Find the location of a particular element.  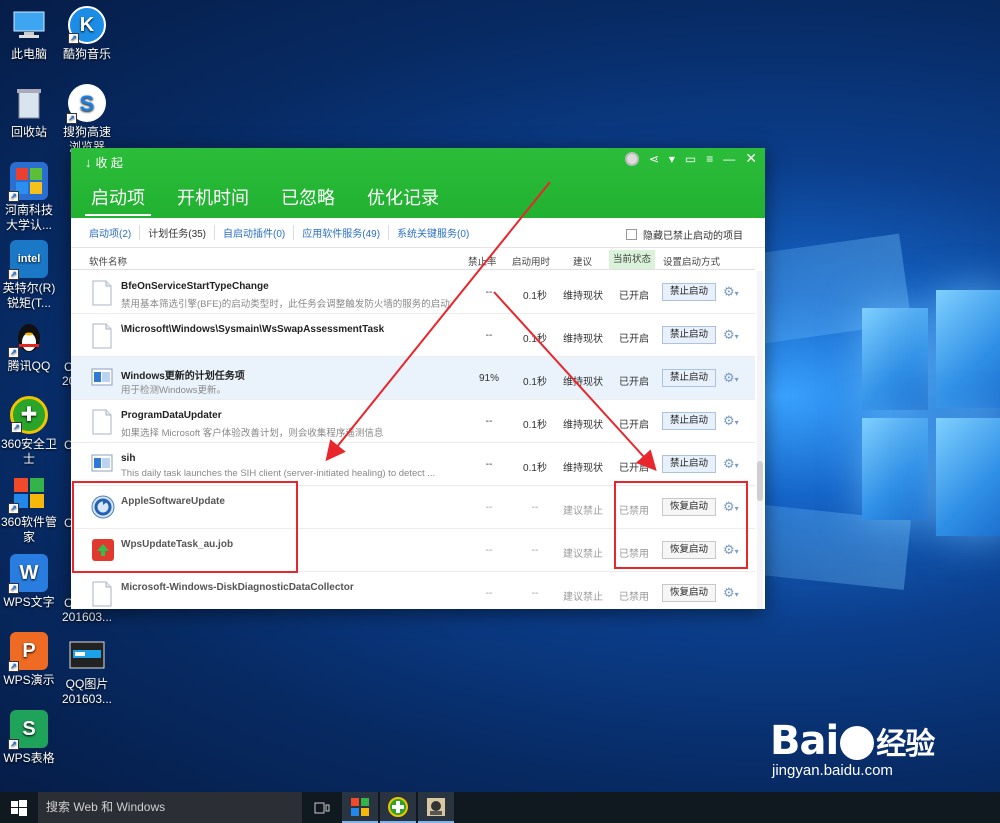

row-name: Windows更新的计划任务项 is located at coordinates (183, 376).